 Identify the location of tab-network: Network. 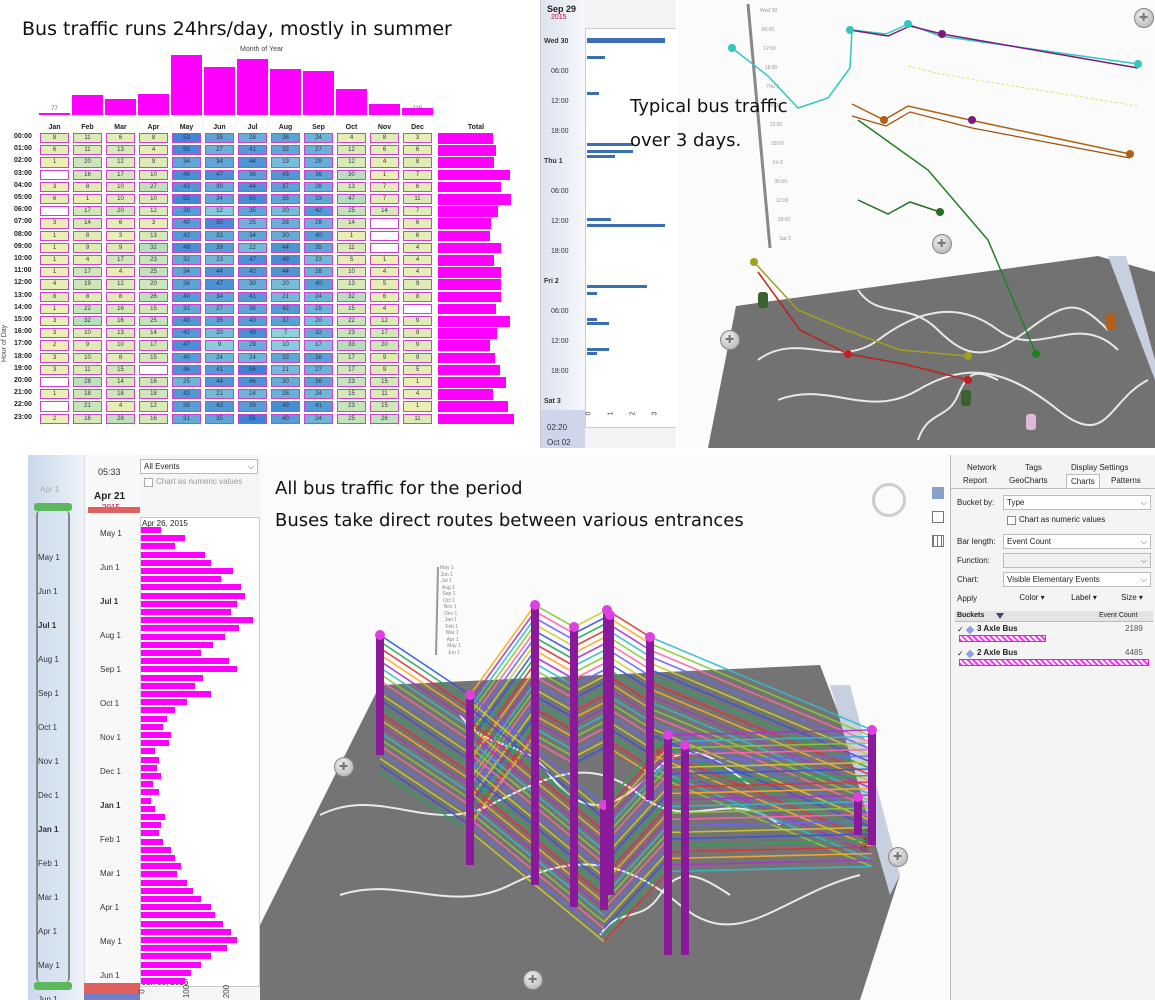
(981, 467).